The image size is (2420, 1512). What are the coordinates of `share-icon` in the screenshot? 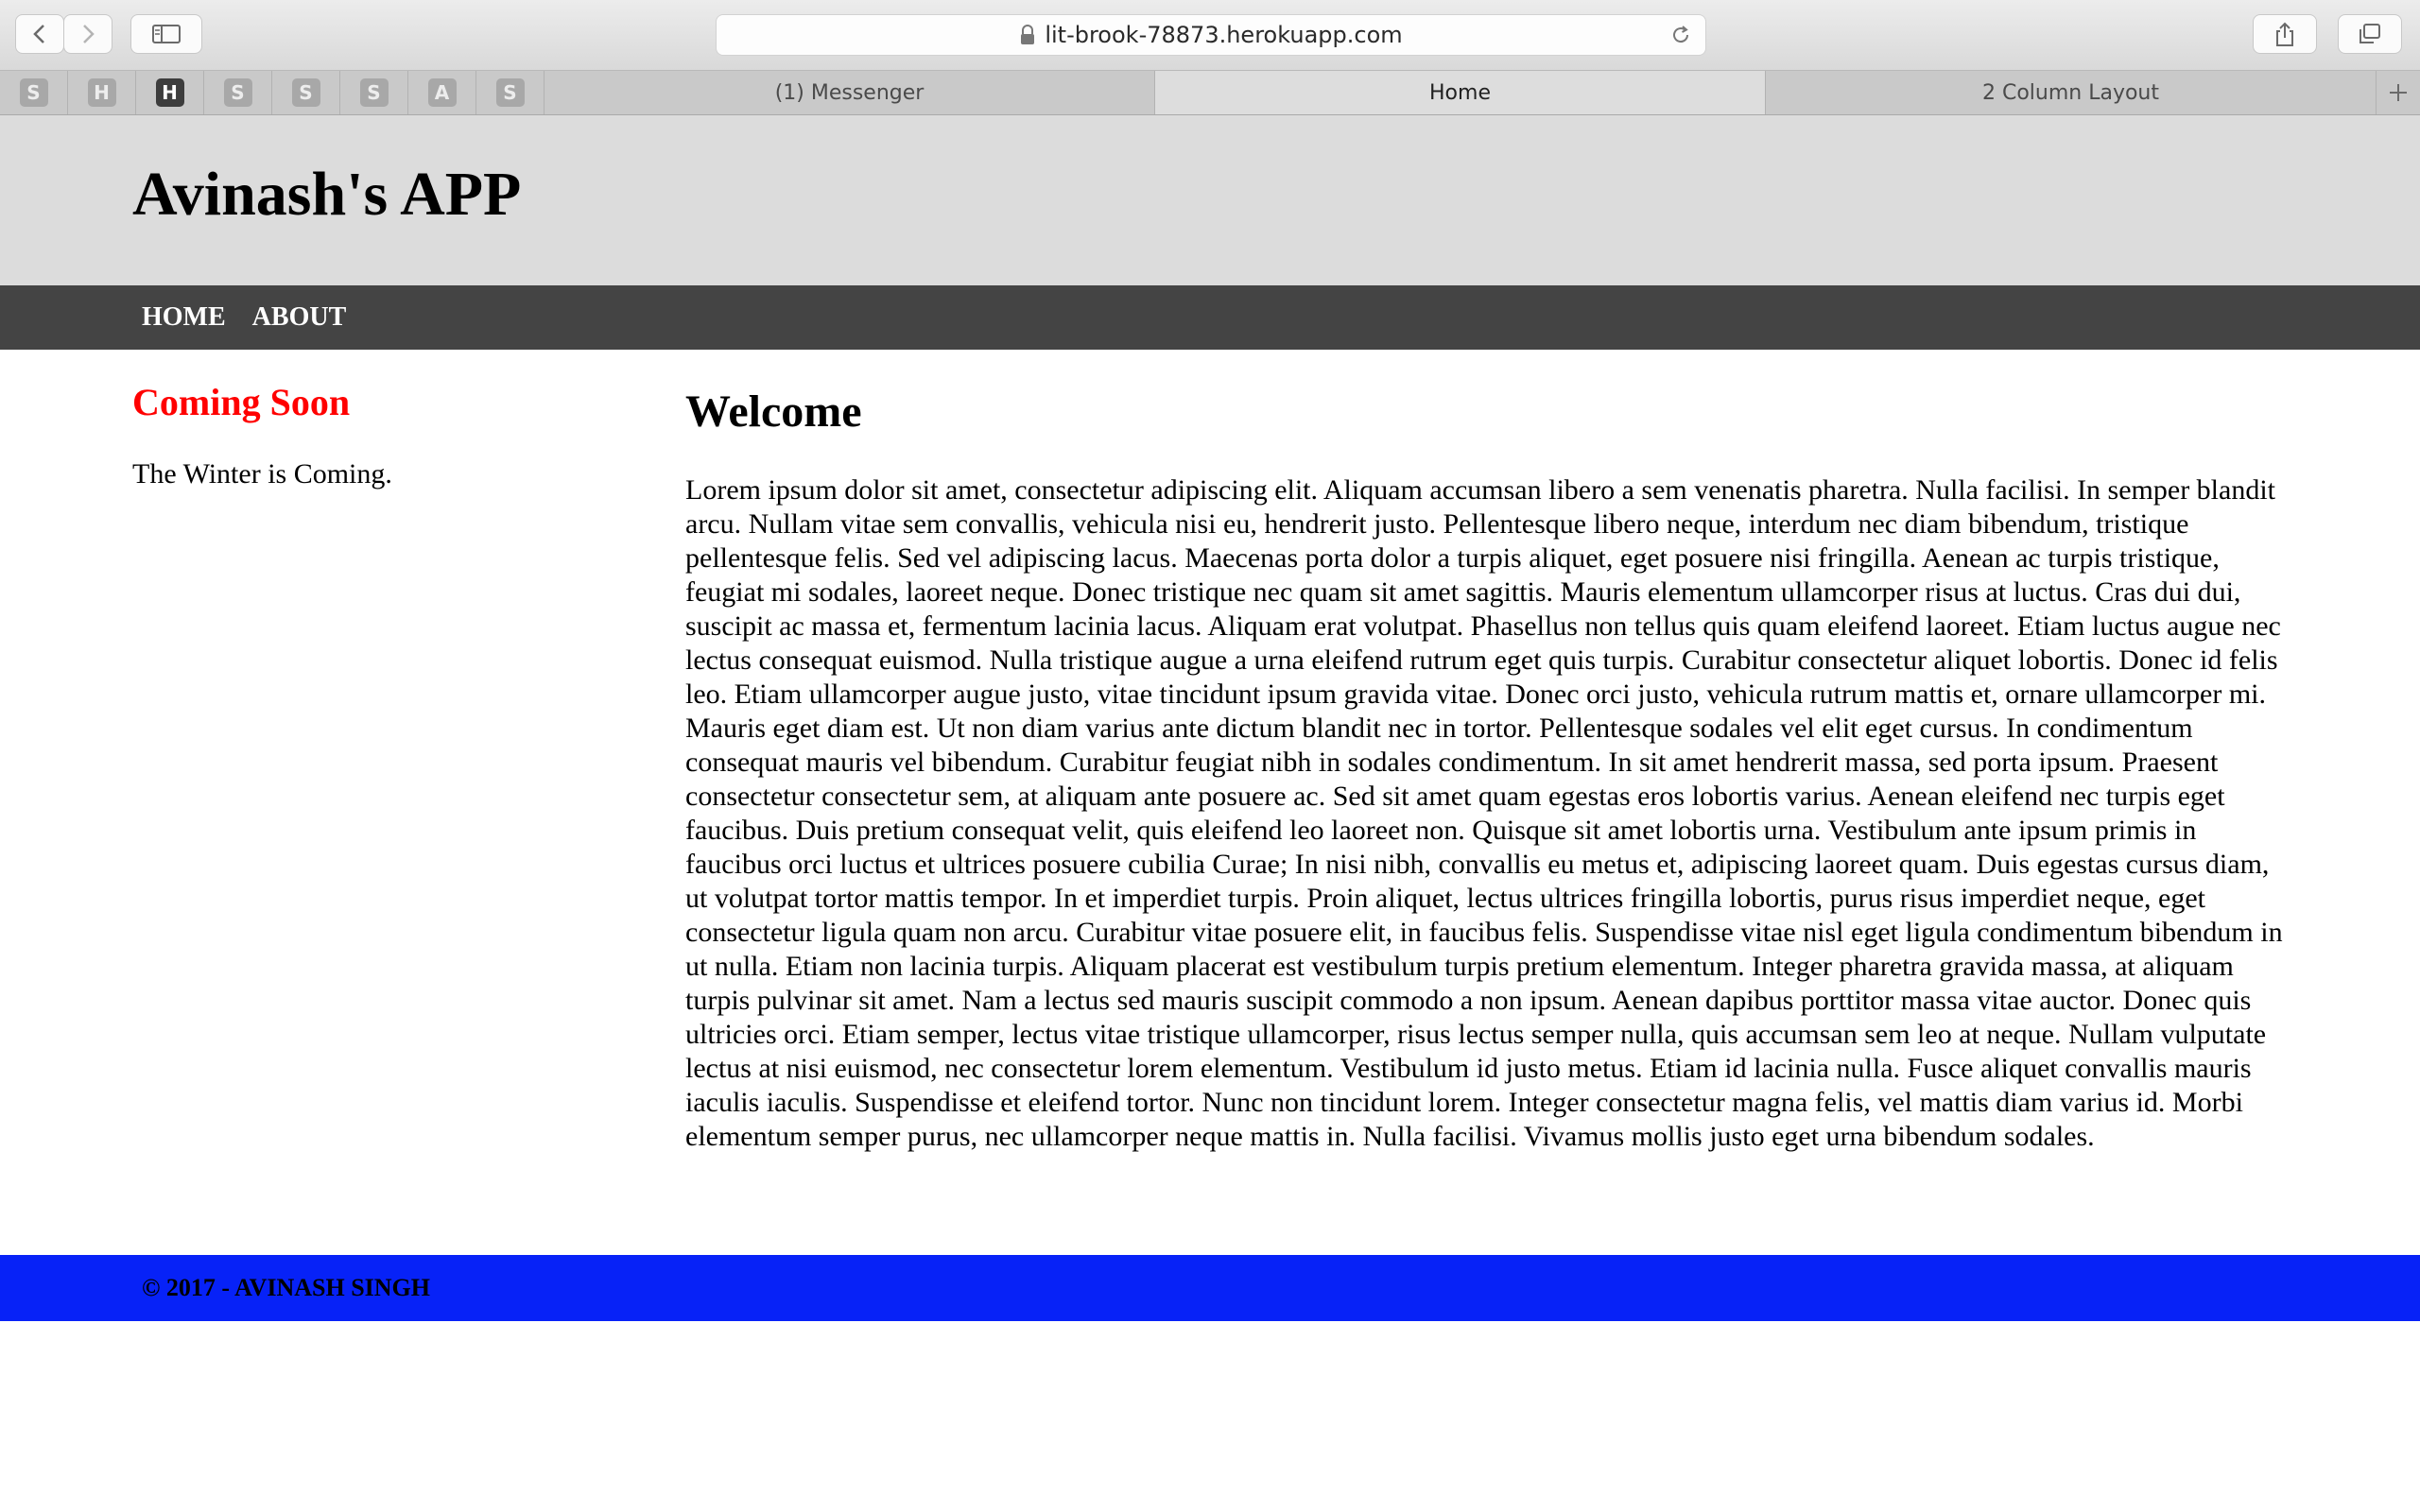 It's located at (2284, 34).